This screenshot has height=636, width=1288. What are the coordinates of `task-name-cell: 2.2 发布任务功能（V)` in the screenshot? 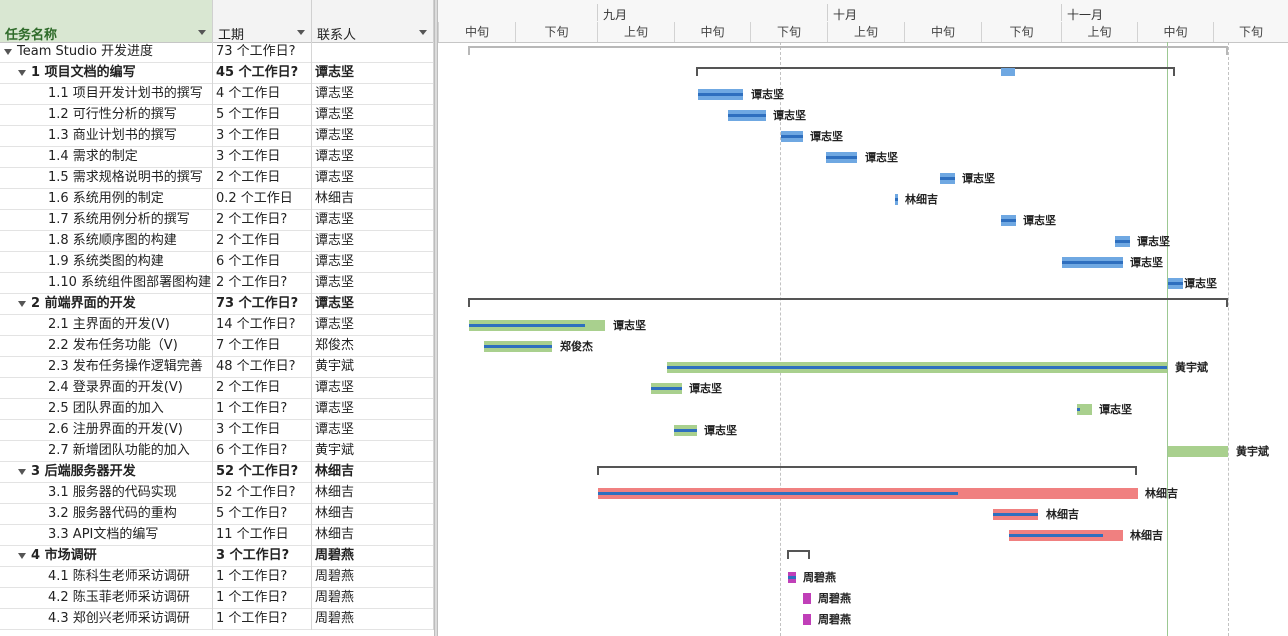 It's located at (106, 346).